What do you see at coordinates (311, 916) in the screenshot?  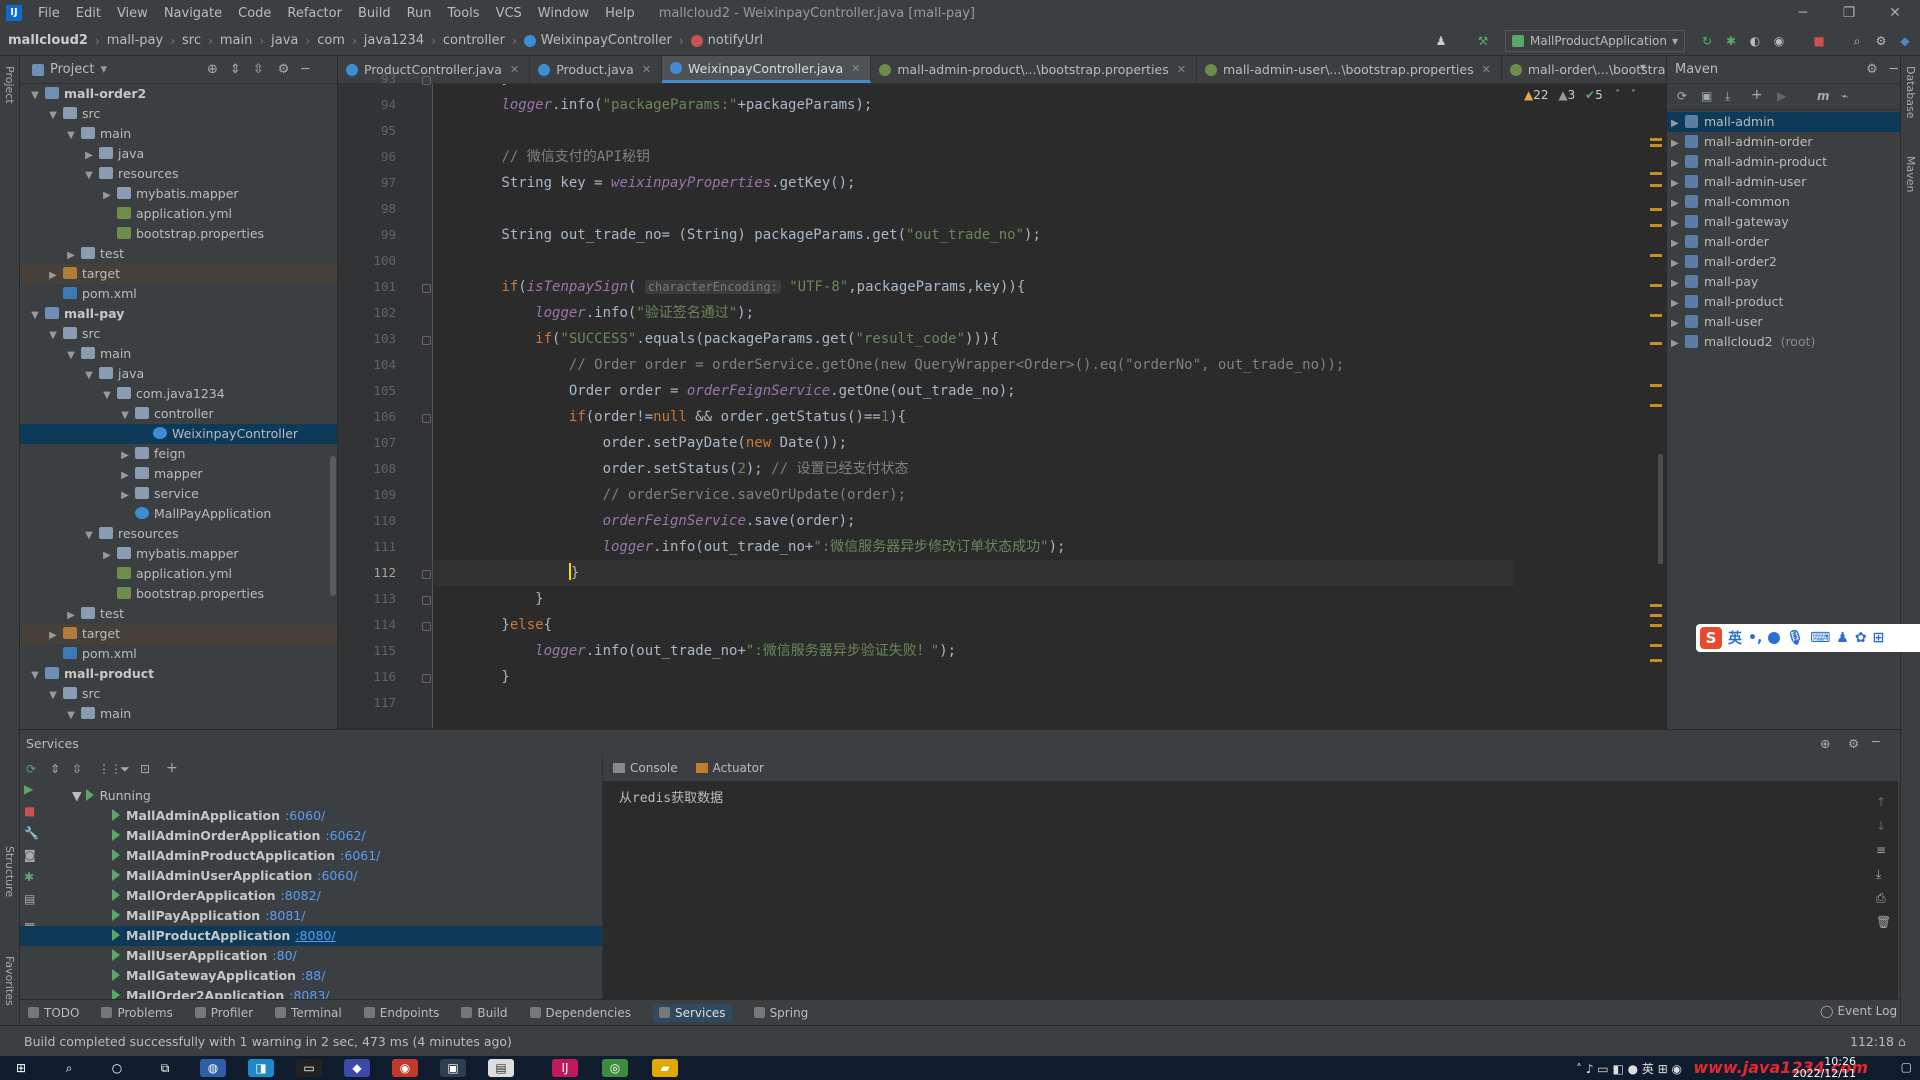 I see `service-item: MallPayApplication:8081/` at bounding box center [311, 916].